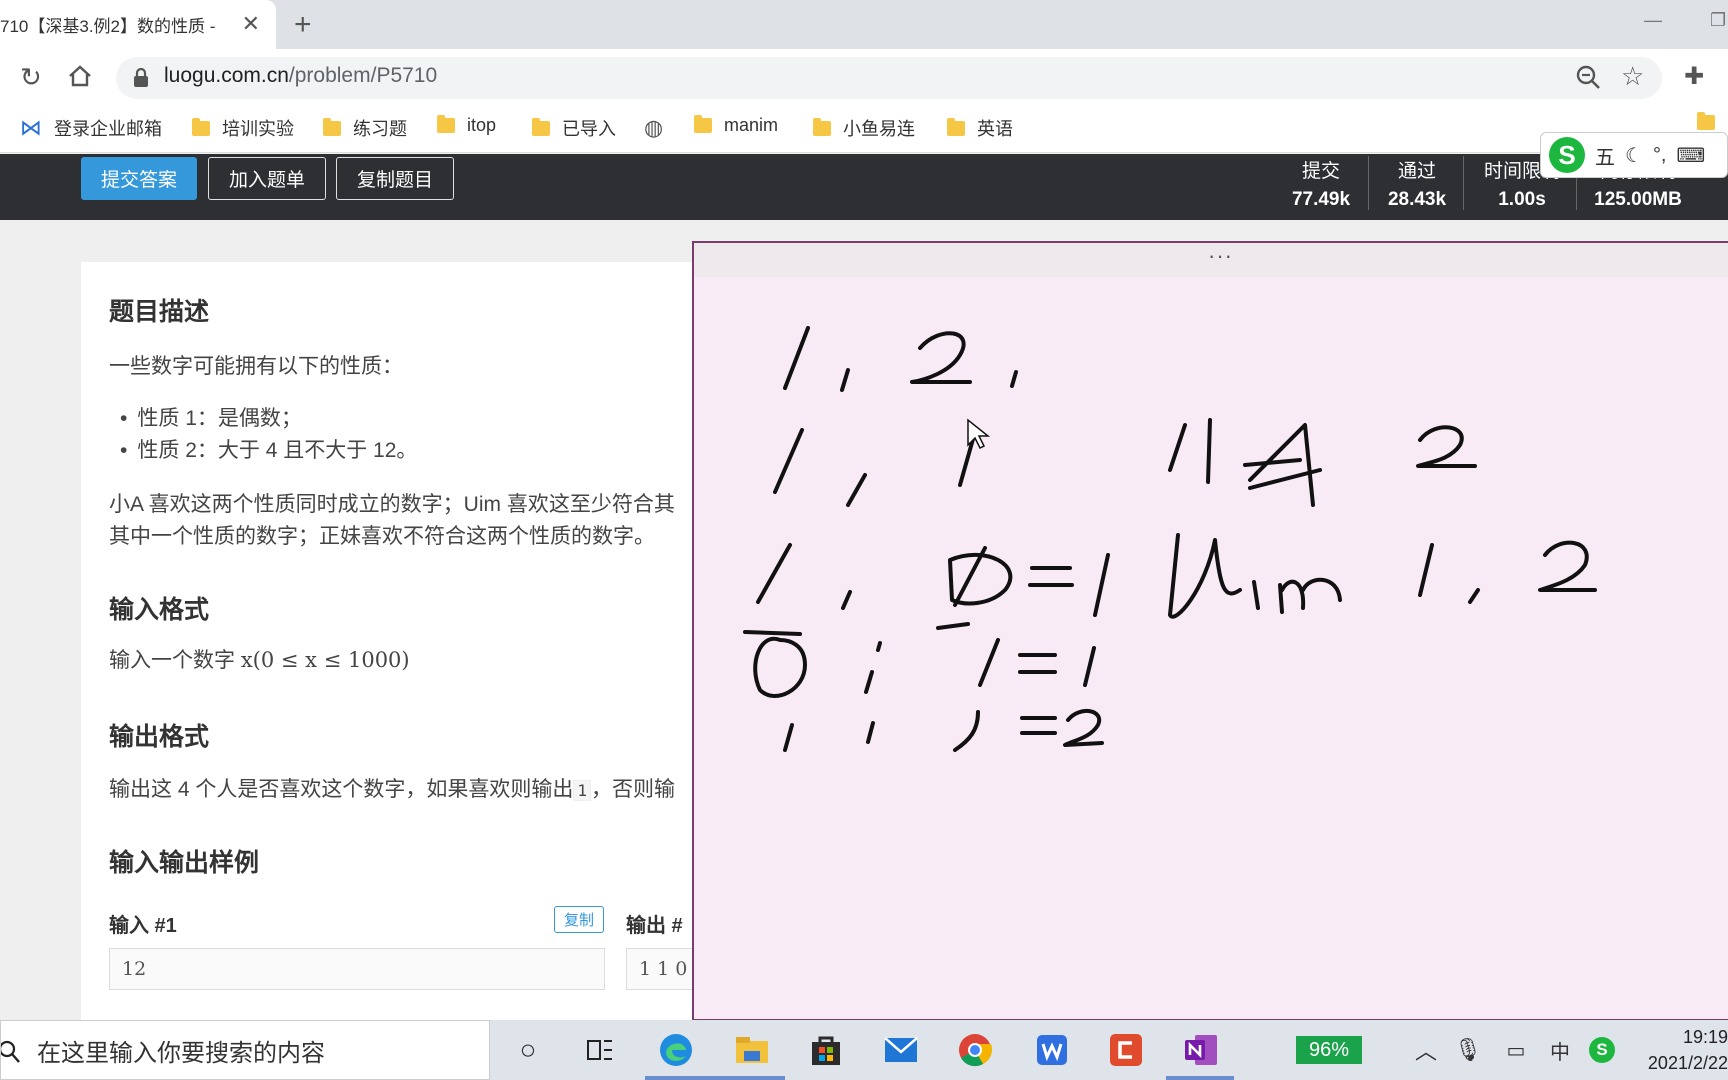 This screenshot has width=1728, height=1080. What do you see at coordinates (300, 76) in the screenshot?
I see `url-text: luogu.com.cn/problem/P5710` at bounding box center [300, 76].